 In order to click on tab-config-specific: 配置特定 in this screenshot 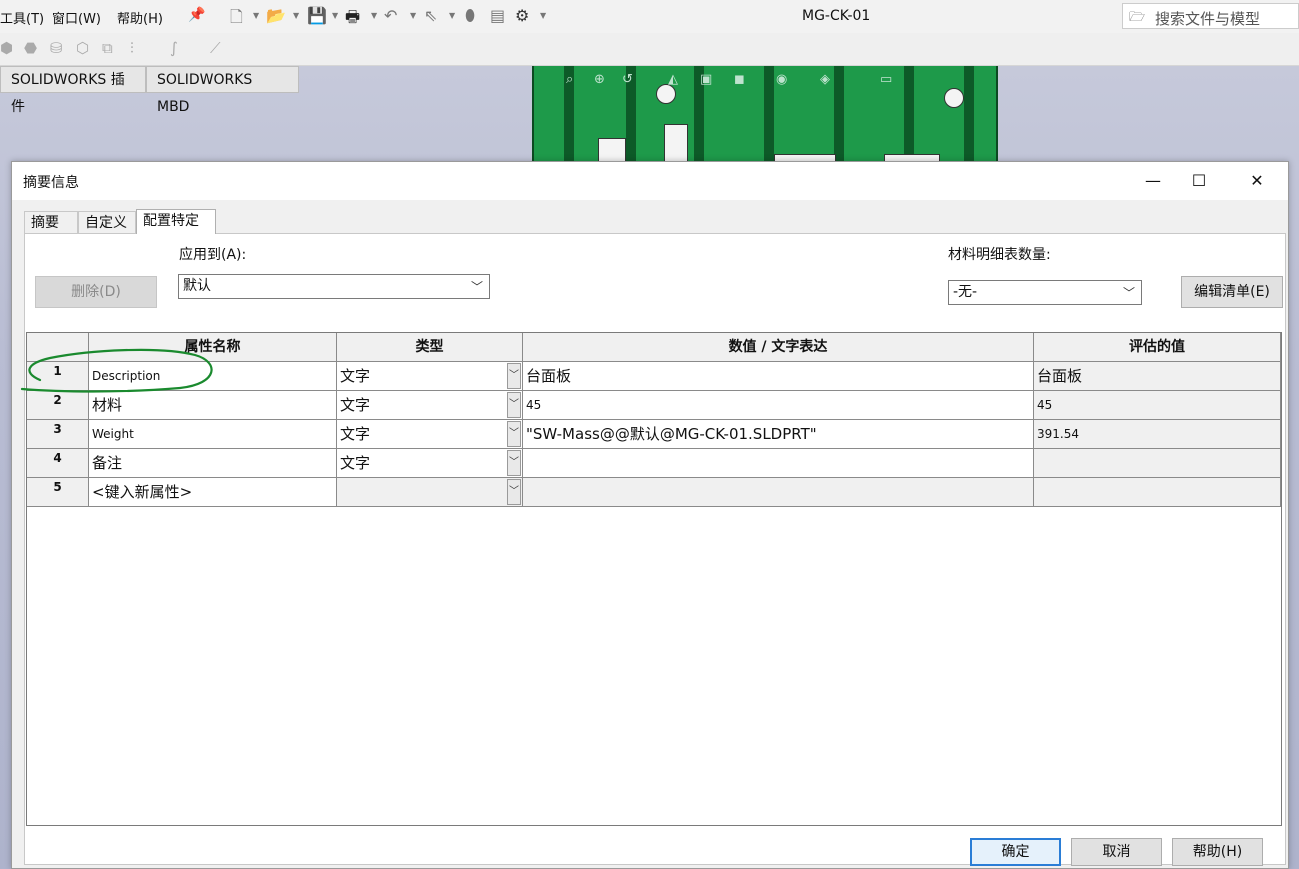, I will do `click(176, 221)`.